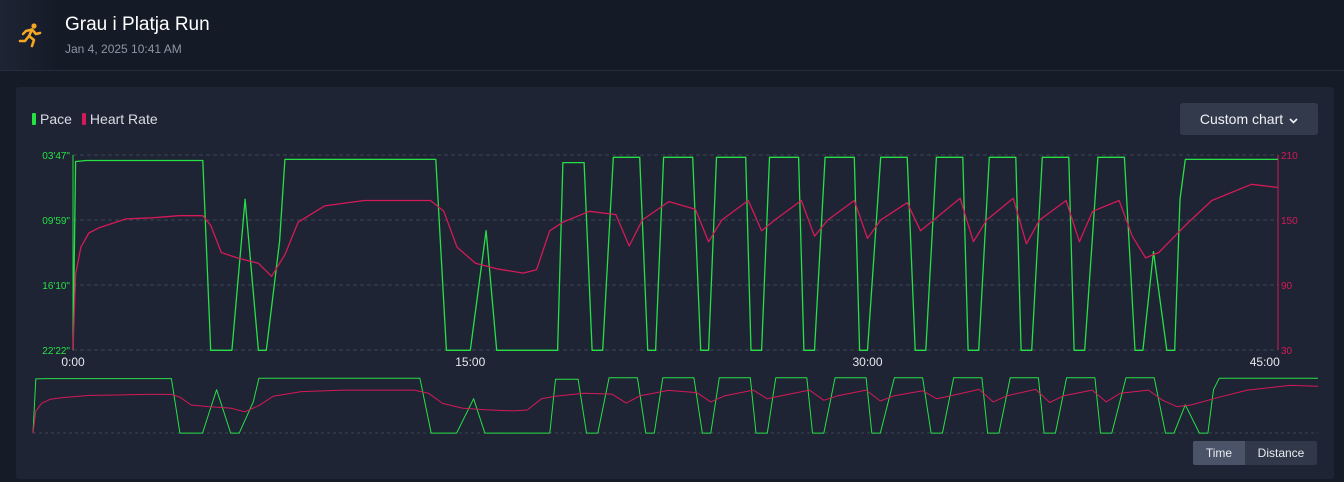 The height and width of the screenshot is (482, 1344). I want to click on x-tick-label: 15:00, so click(470, 362).